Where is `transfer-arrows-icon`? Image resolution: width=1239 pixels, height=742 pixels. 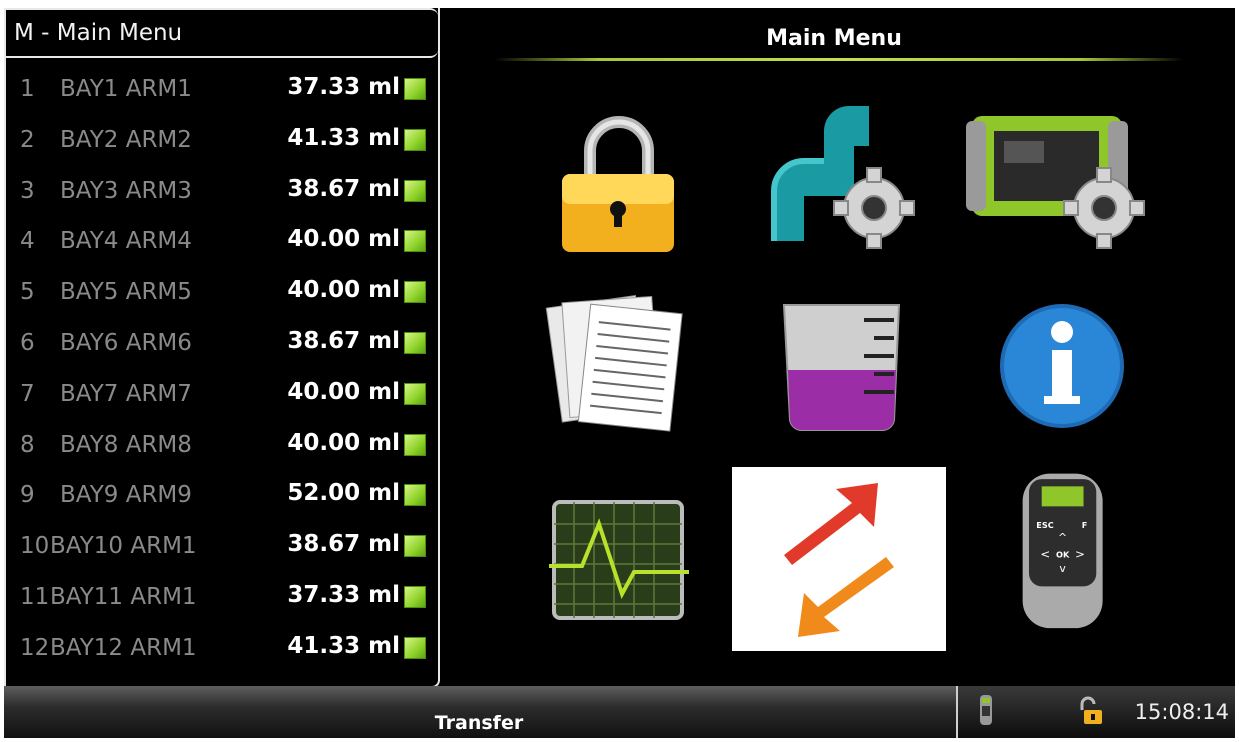 transfer-arrows-icon is located at coordinates (839, 560).